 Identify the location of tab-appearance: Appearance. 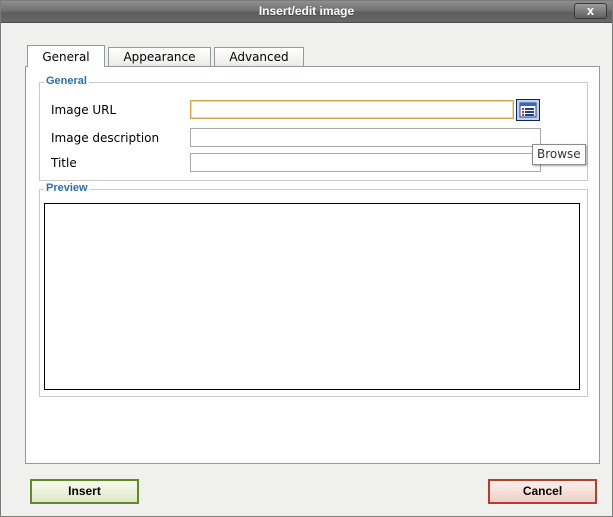
(159, 56).